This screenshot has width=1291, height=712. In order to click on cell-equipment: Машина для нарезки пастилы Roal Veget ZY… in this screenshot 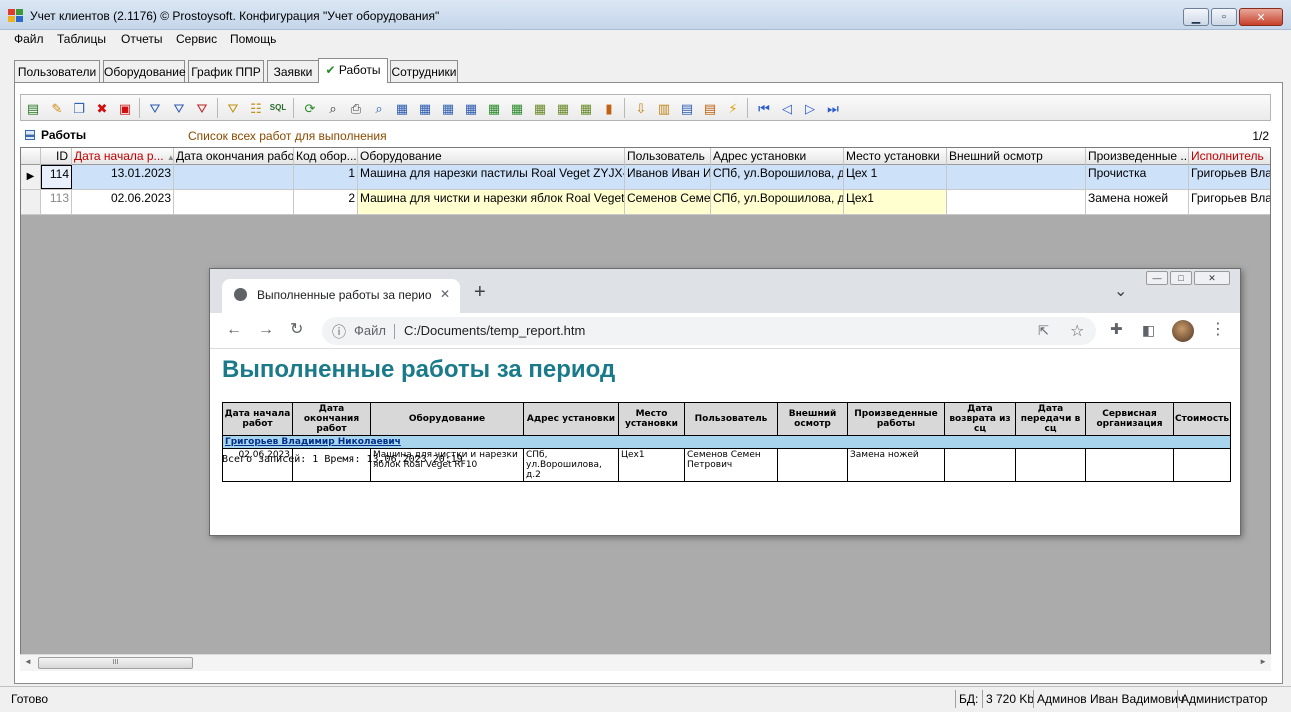, I will do `click(491, 177)`.